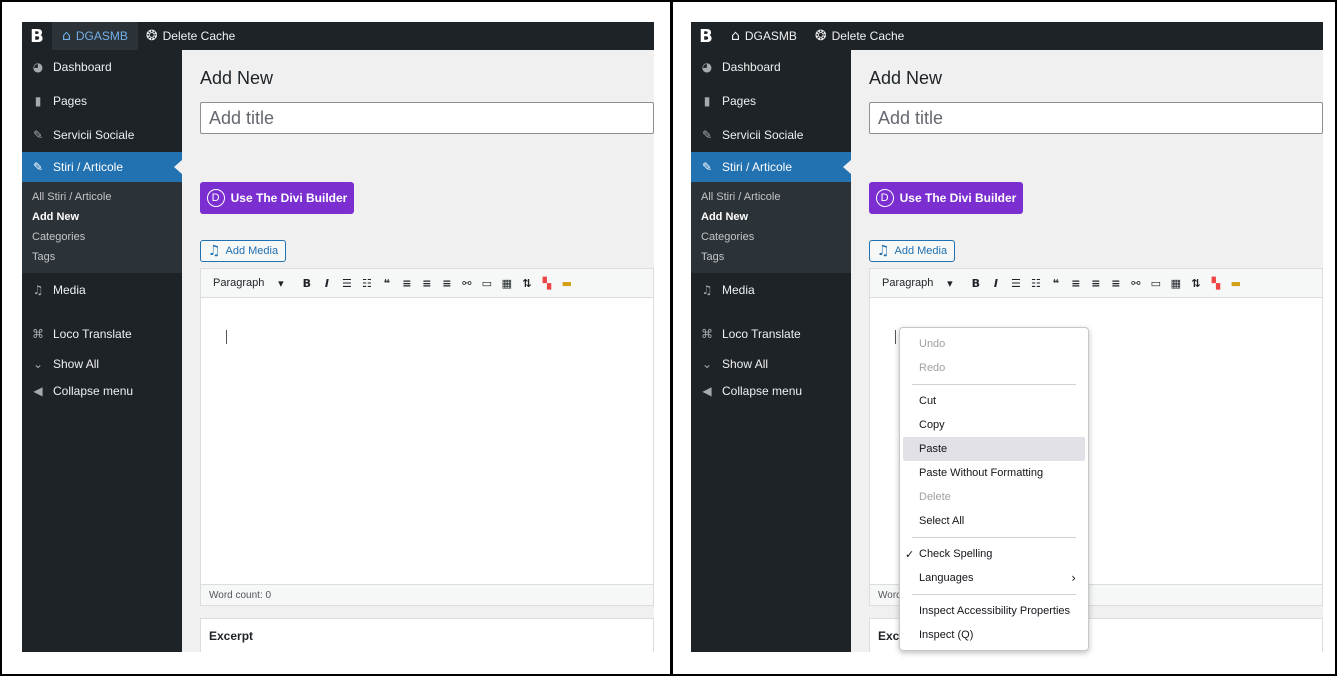  Describe the element at coordinates (761, 334) in the screenshot. I see `sidebar-item-label: Loco Translate` at that location.